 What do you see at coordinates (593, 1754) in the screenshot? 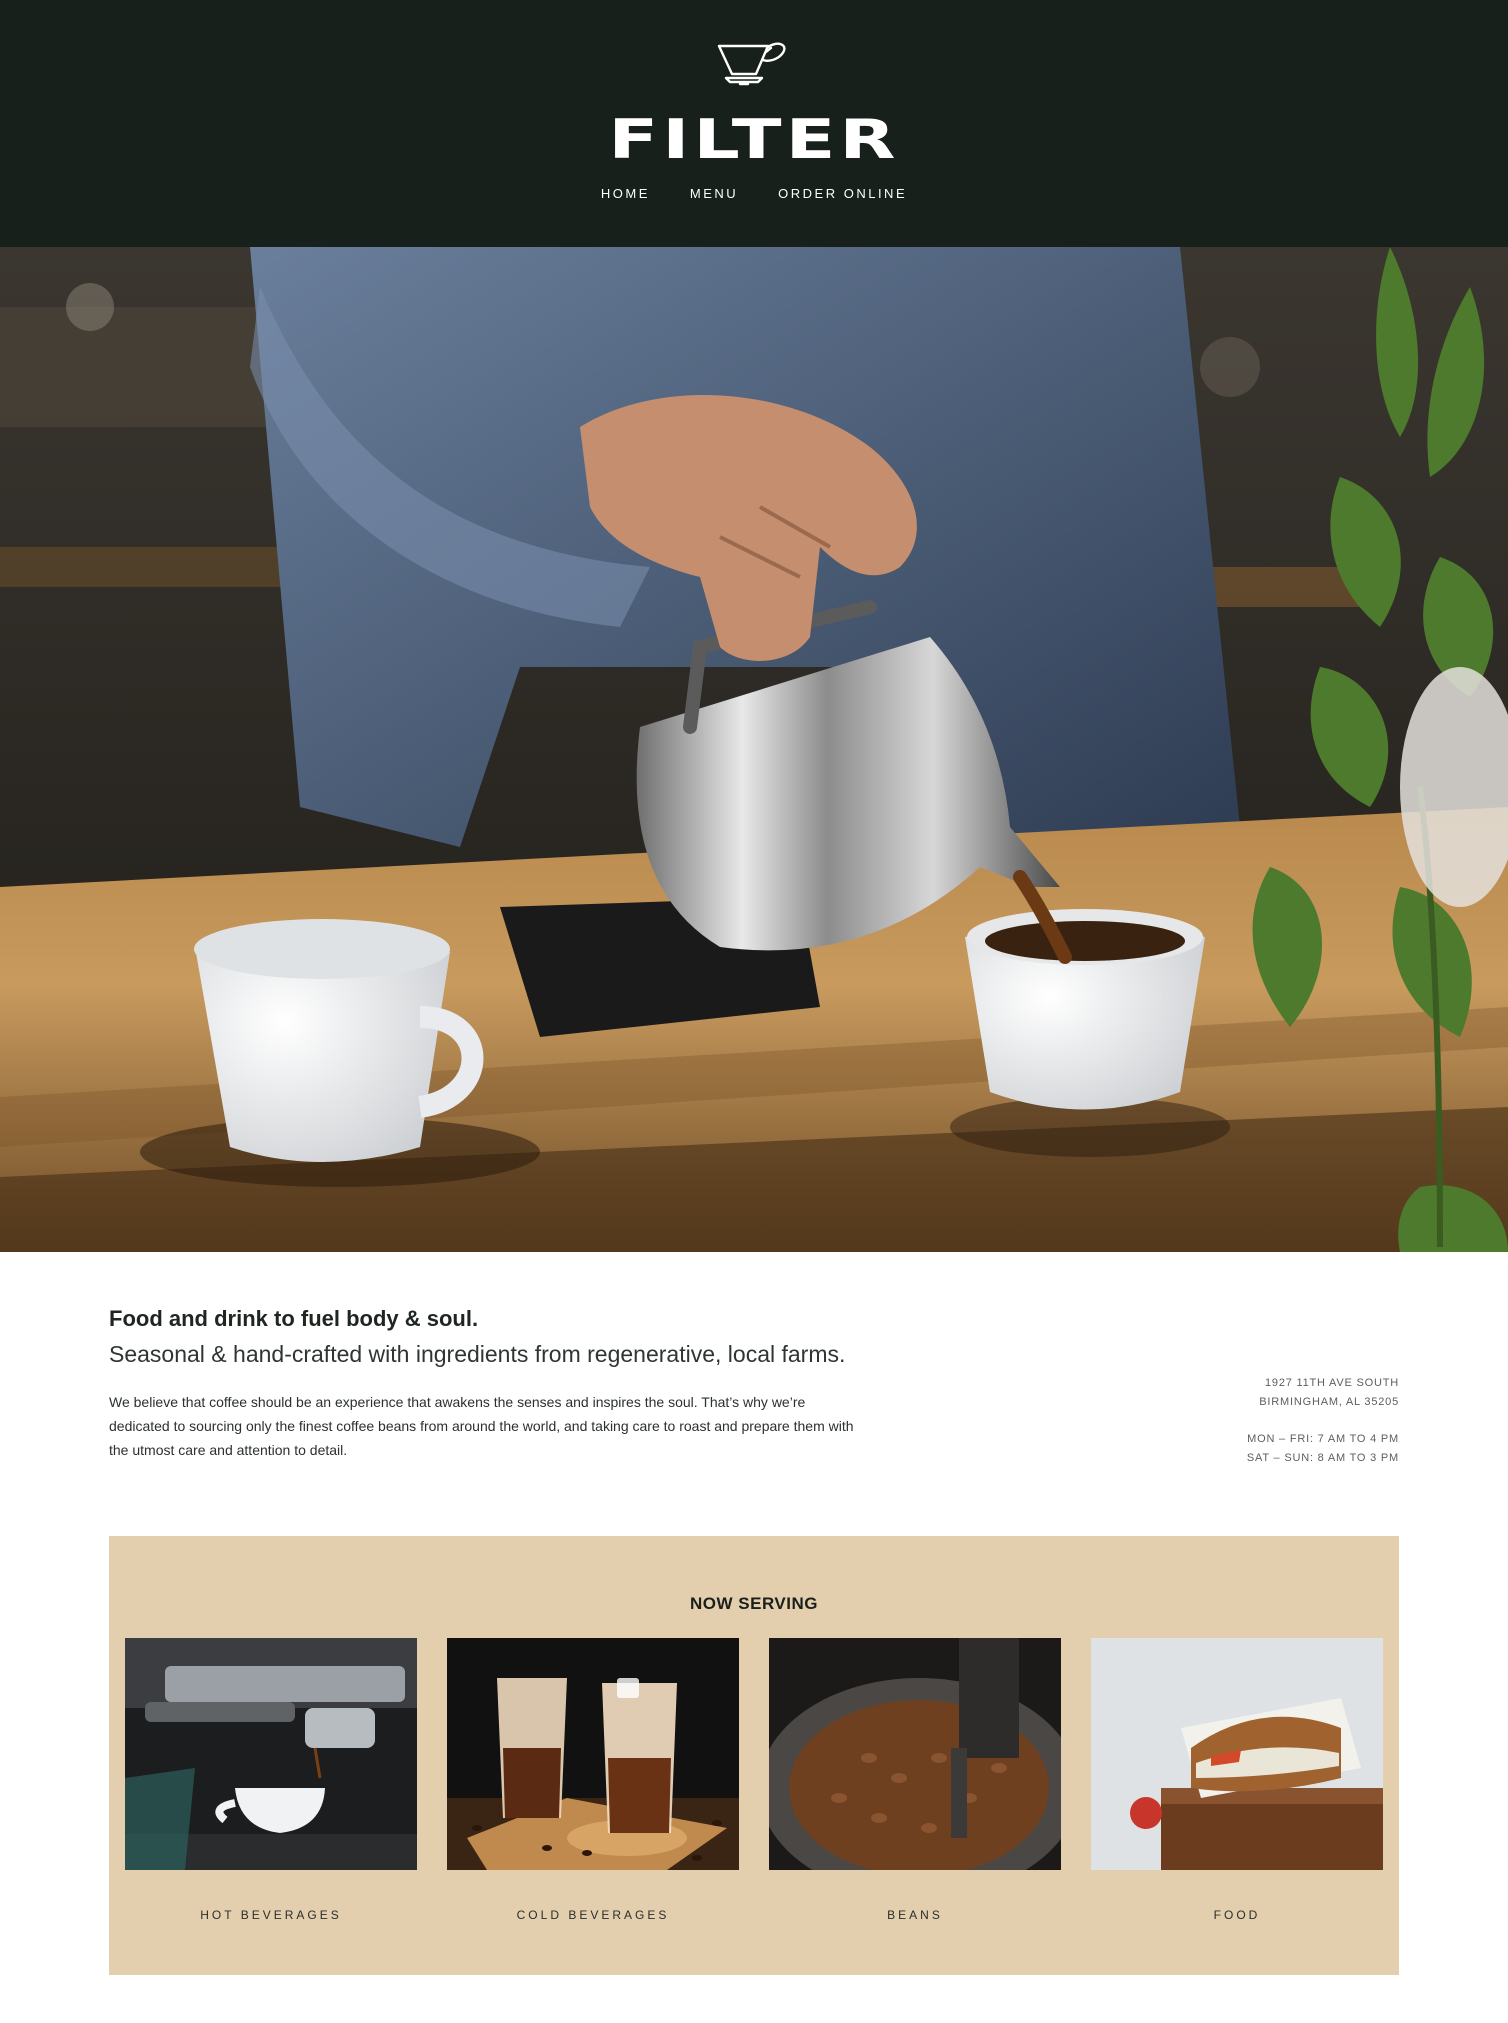
I see `cold-beverages-image` at bounding box center [593, 1754].